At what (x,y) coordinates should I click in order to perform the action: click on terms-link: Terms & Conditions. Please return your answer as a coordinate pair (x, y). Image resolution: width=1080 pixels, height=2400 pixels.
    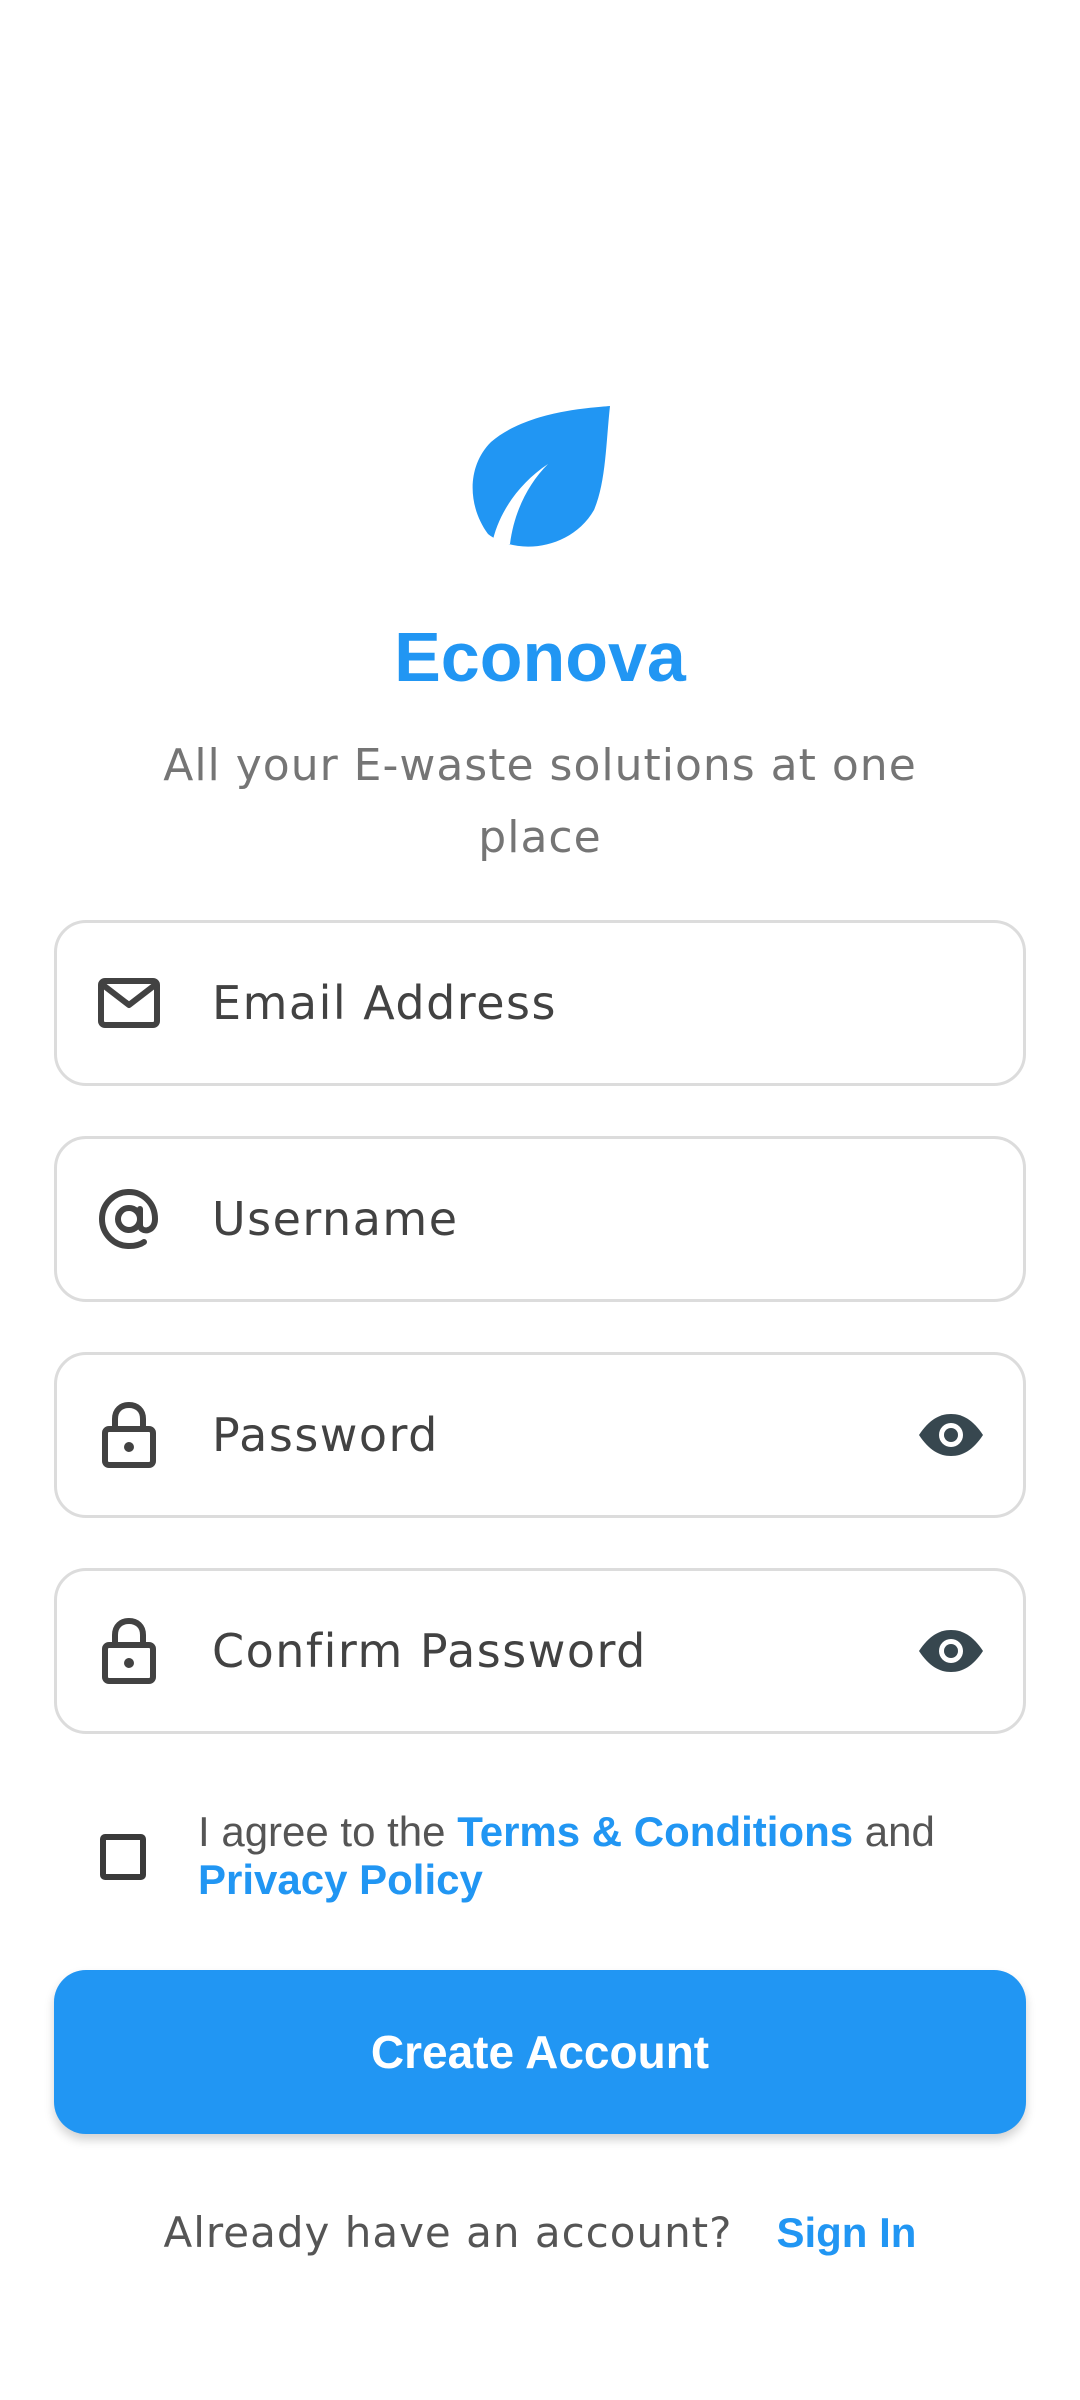
    Looking at the image, I should click on (655, 1831).